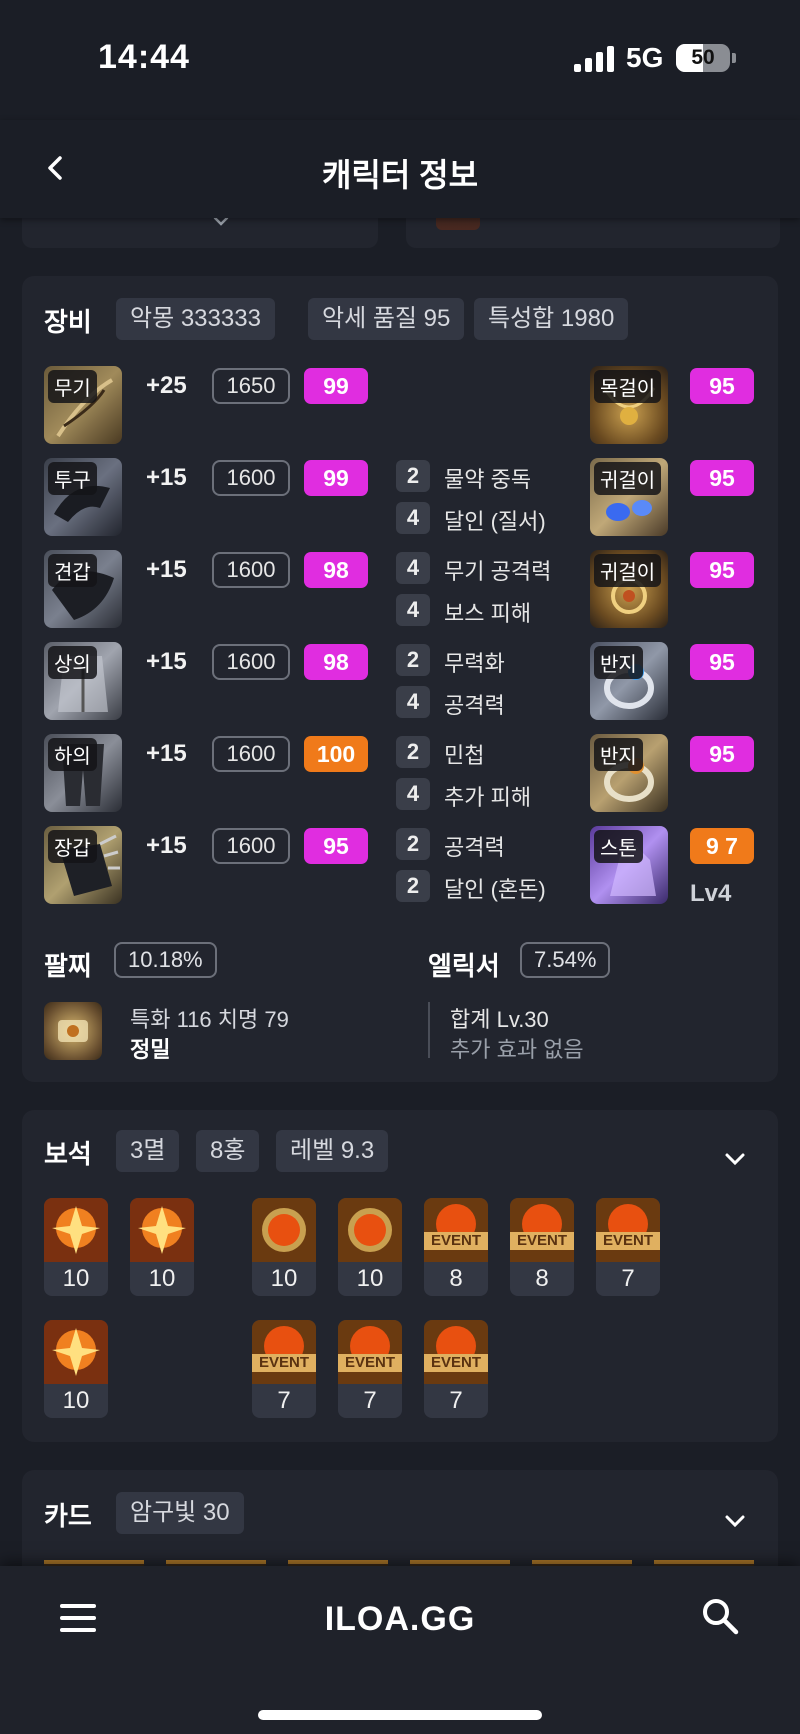  I want to click on bracelet-stats: 특화 116 치명 79, so click(209, 1019).